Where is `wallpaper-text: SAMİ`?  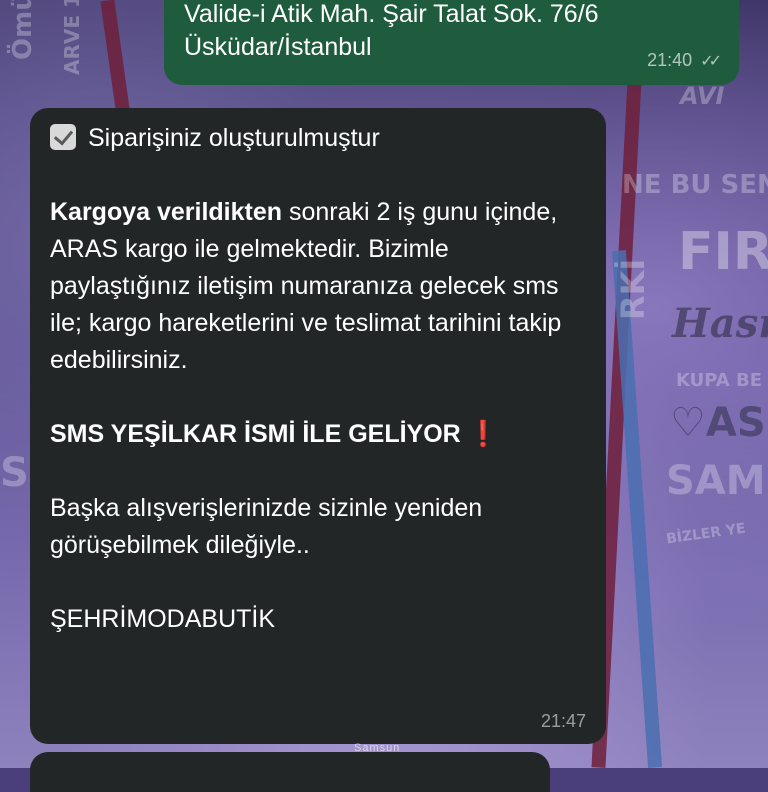 wallpaper-text: SAMİ is located at coordinates (717, 481).